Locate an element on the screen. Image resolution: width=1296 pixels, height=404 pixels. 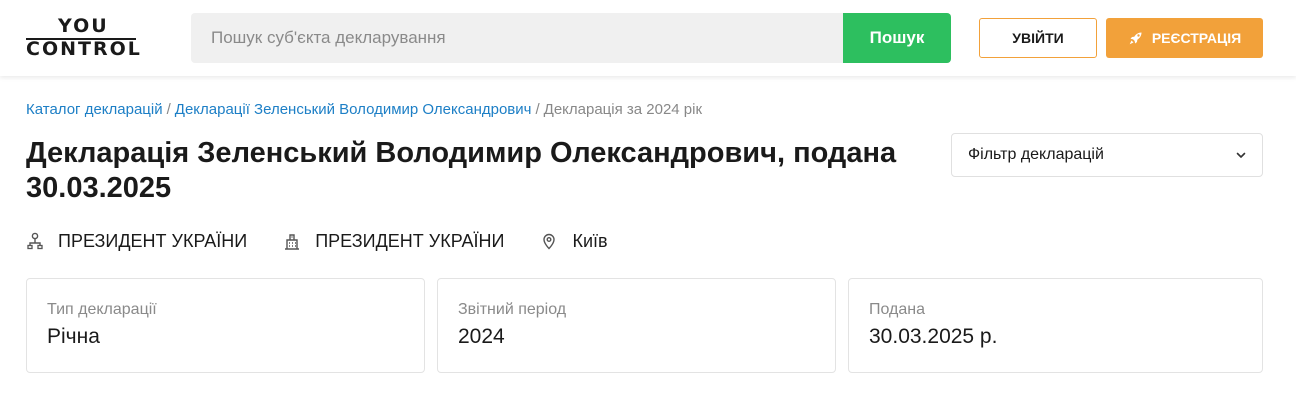
card-value: 30.03.2025 р. is located at coordinates (933, 336).